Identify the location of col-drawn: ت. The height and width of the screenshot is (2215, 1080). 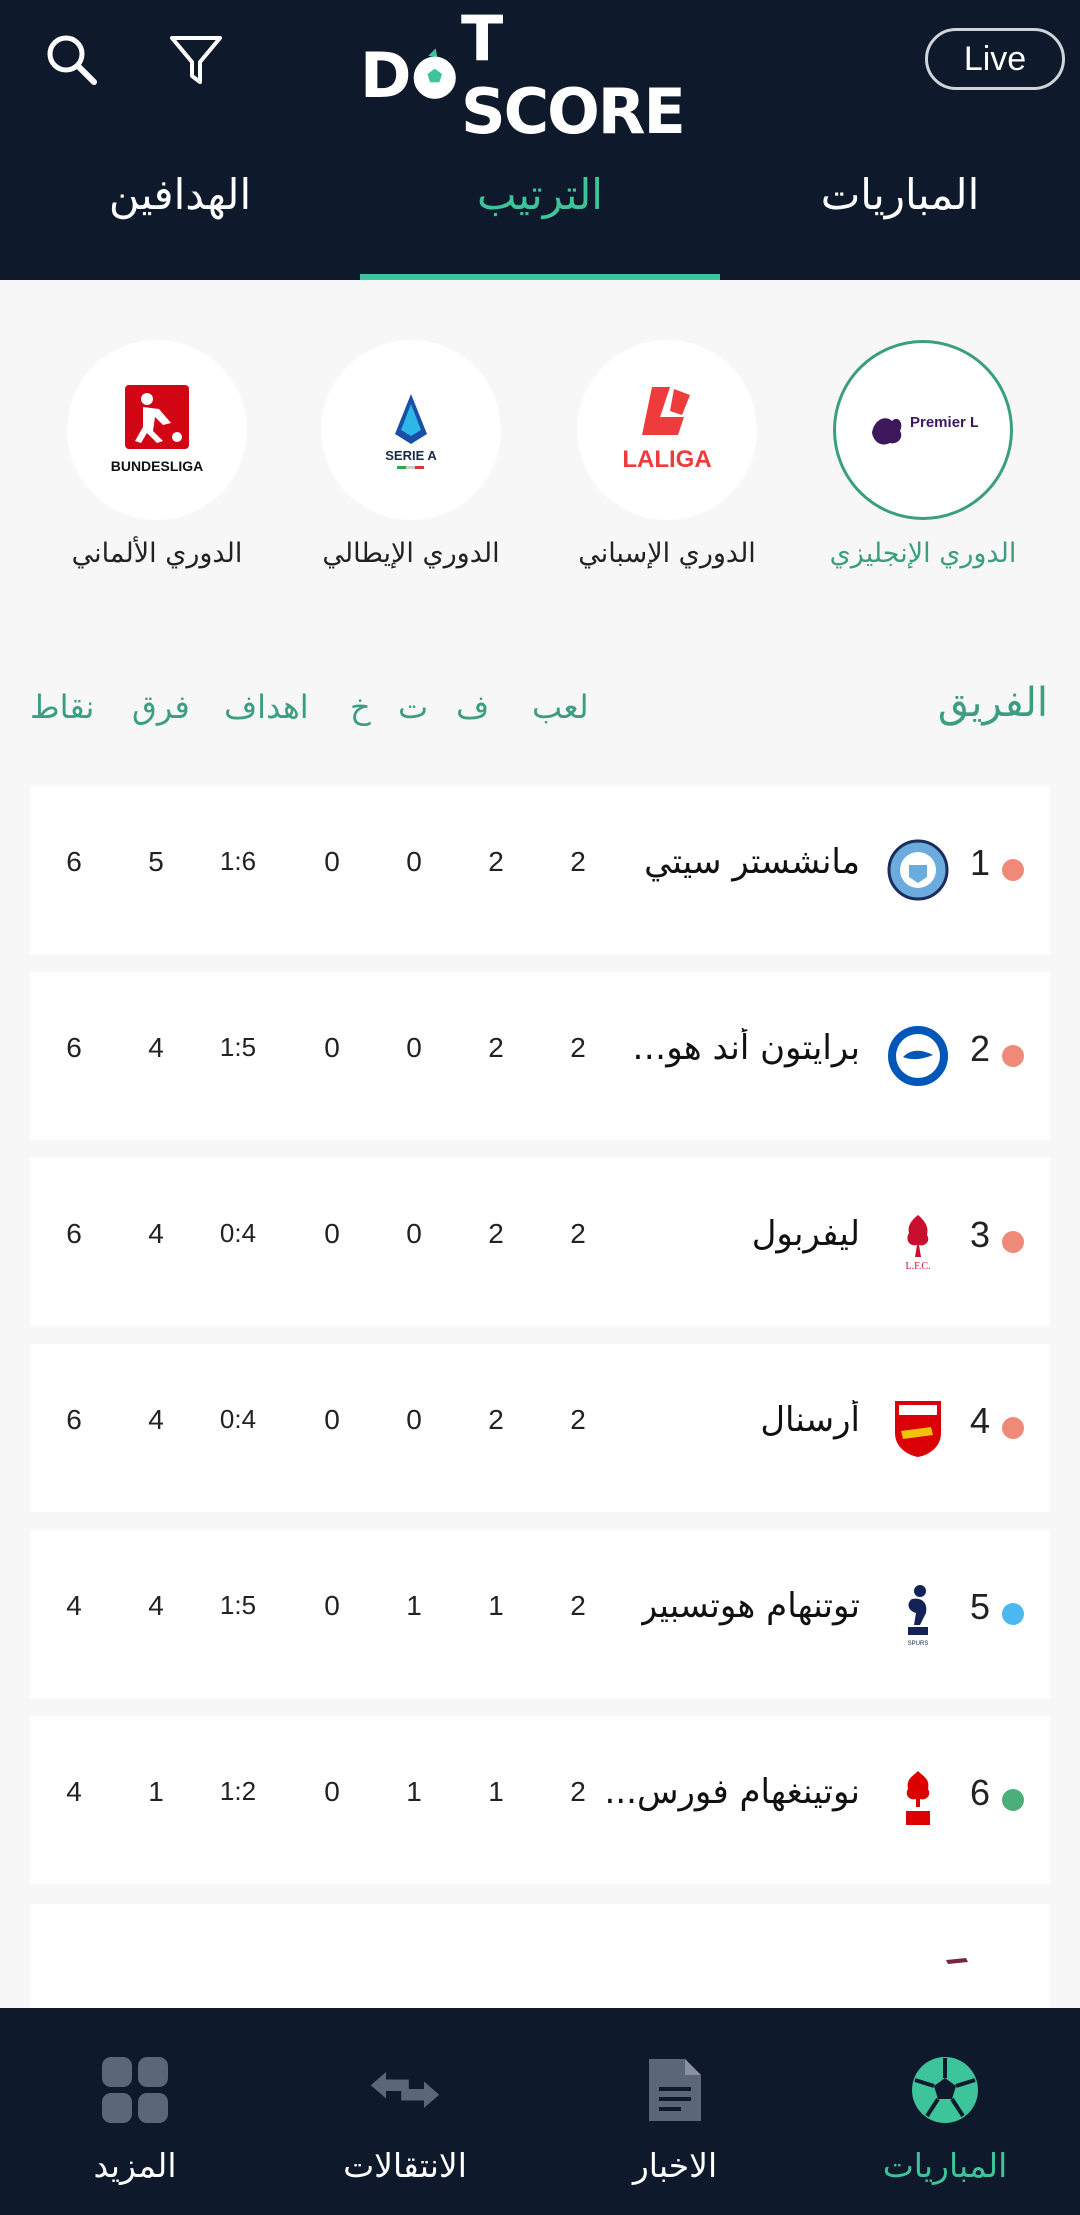
(413, 707).